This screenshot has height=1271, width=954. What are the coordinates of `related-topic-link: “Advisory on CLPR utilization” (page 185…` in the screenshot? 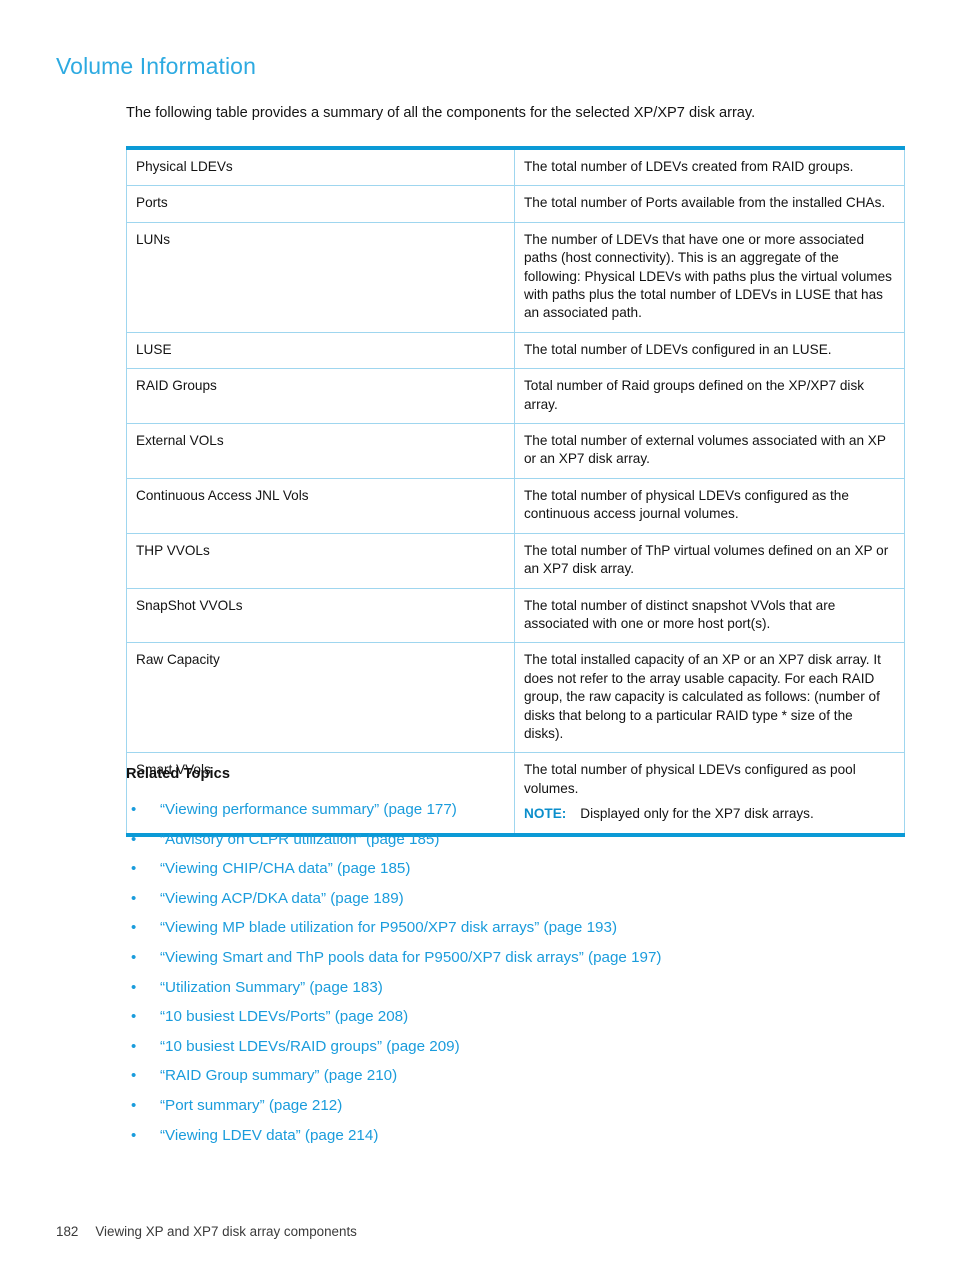 It's located at (299, 839).